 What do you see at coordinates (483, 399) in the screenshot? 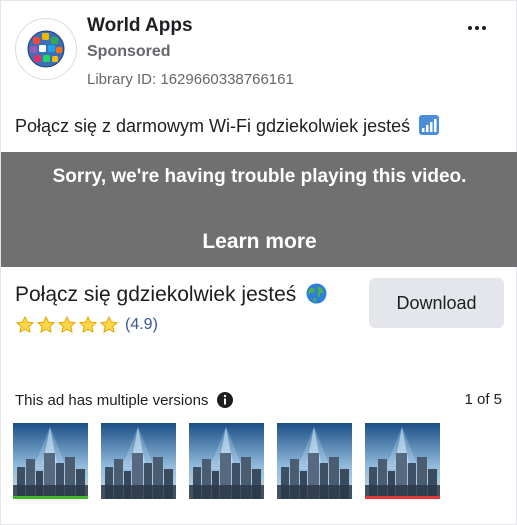
I see `version-pager: 1 of 5` at bounding box center [483, 399].